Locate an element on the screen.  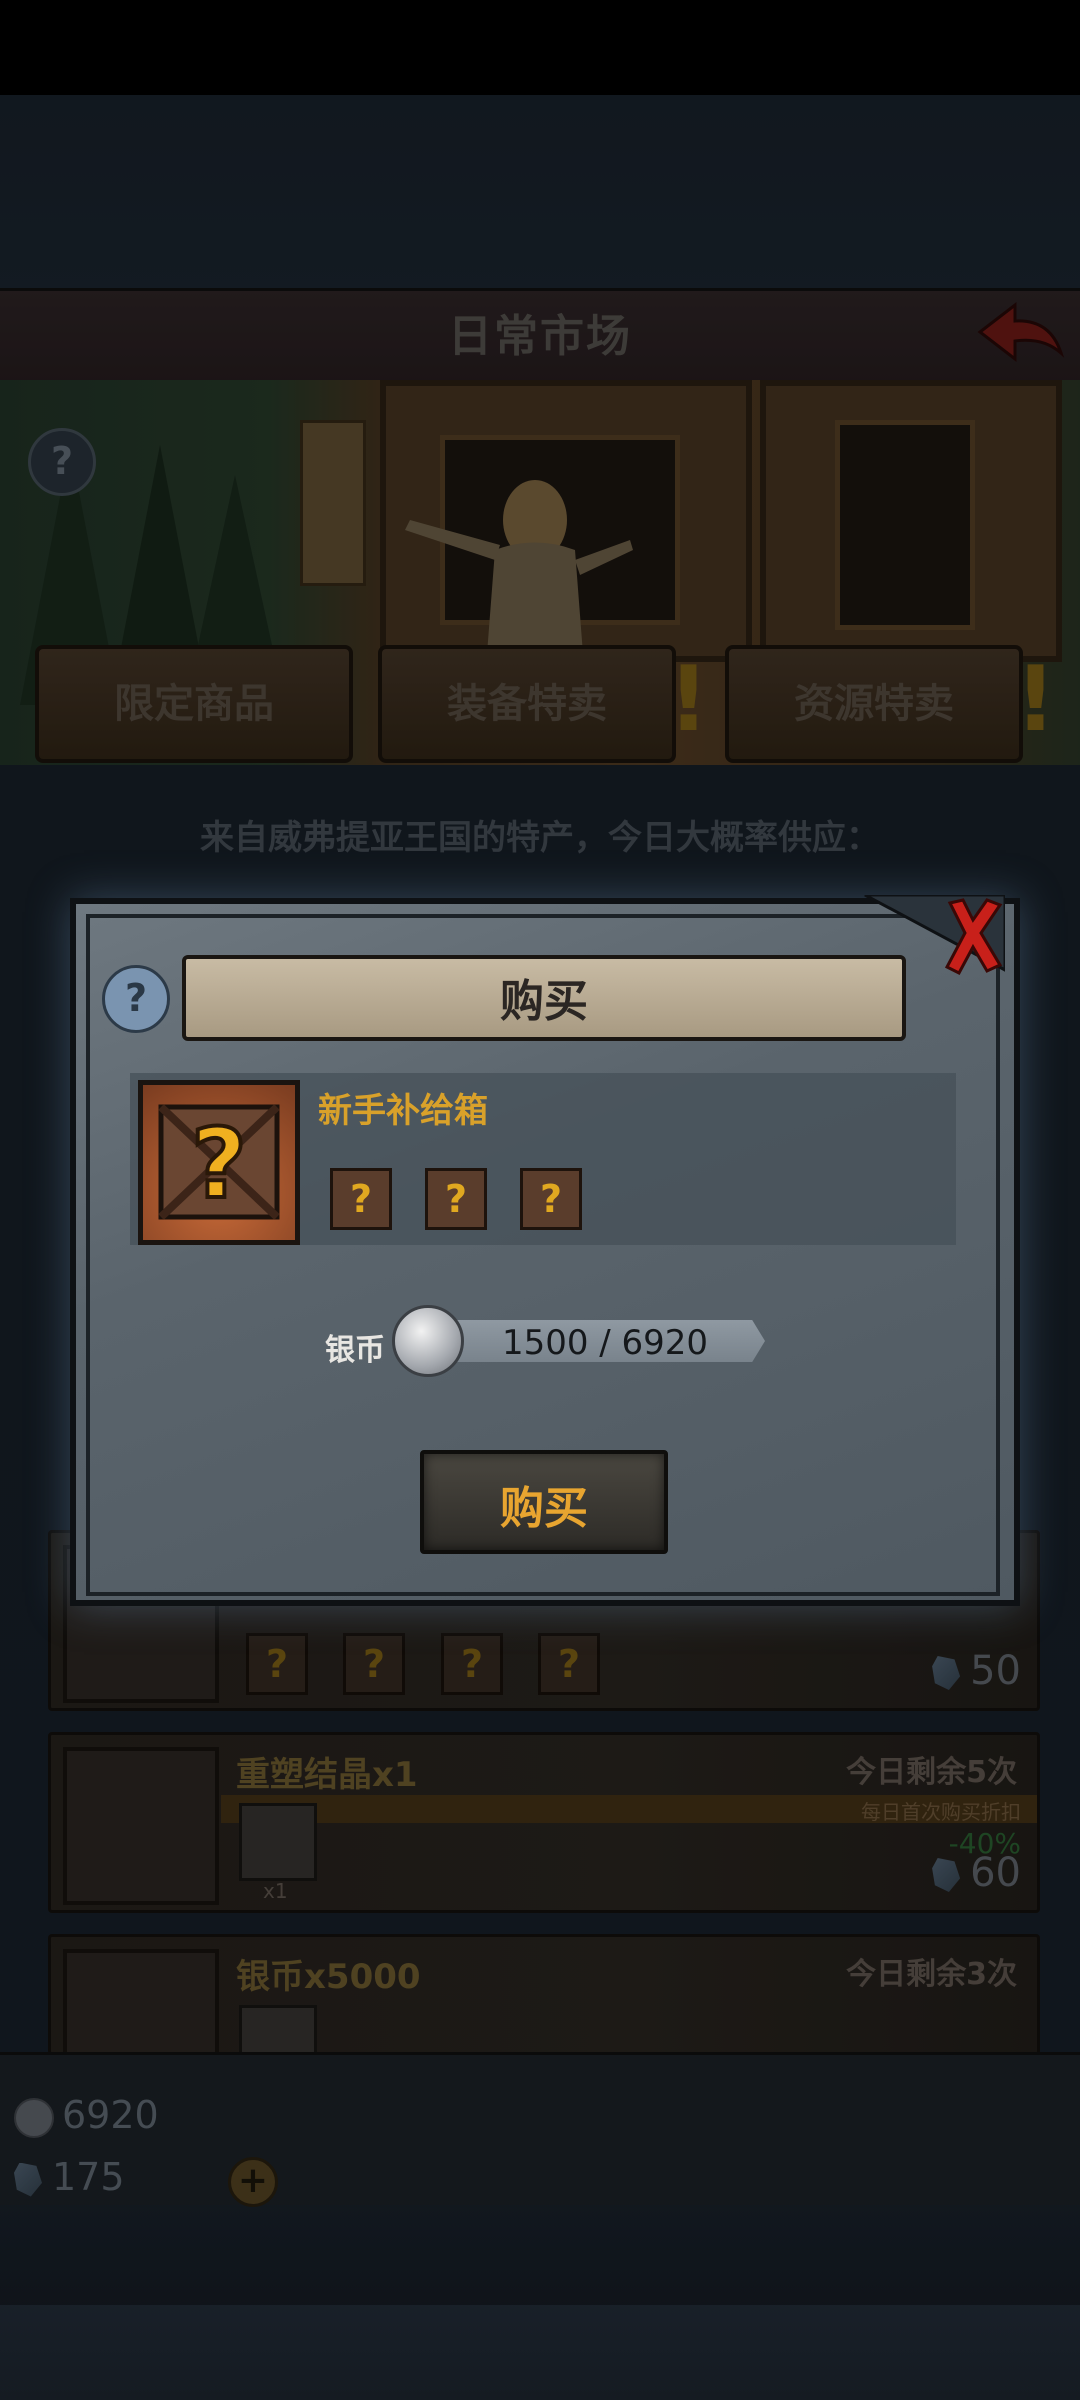
product-name: 新手补给箱 is located at coordinates (403, 1111).